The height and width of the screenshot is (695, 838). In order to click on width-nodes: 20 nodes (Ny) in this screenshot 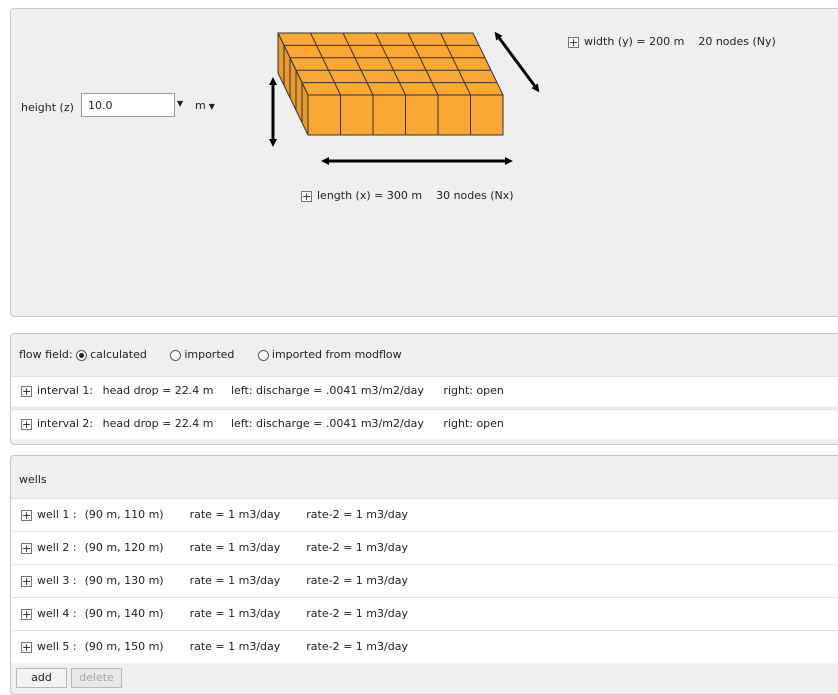, I will do `click(737, 41)`.